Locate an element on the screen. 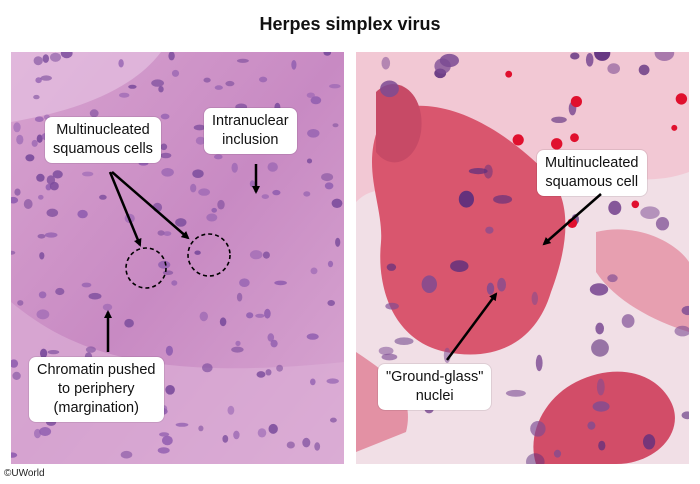 This screenshot has width=700, height=484. figure-title: Herpes simplex virus is located at coordinates (350, 24).